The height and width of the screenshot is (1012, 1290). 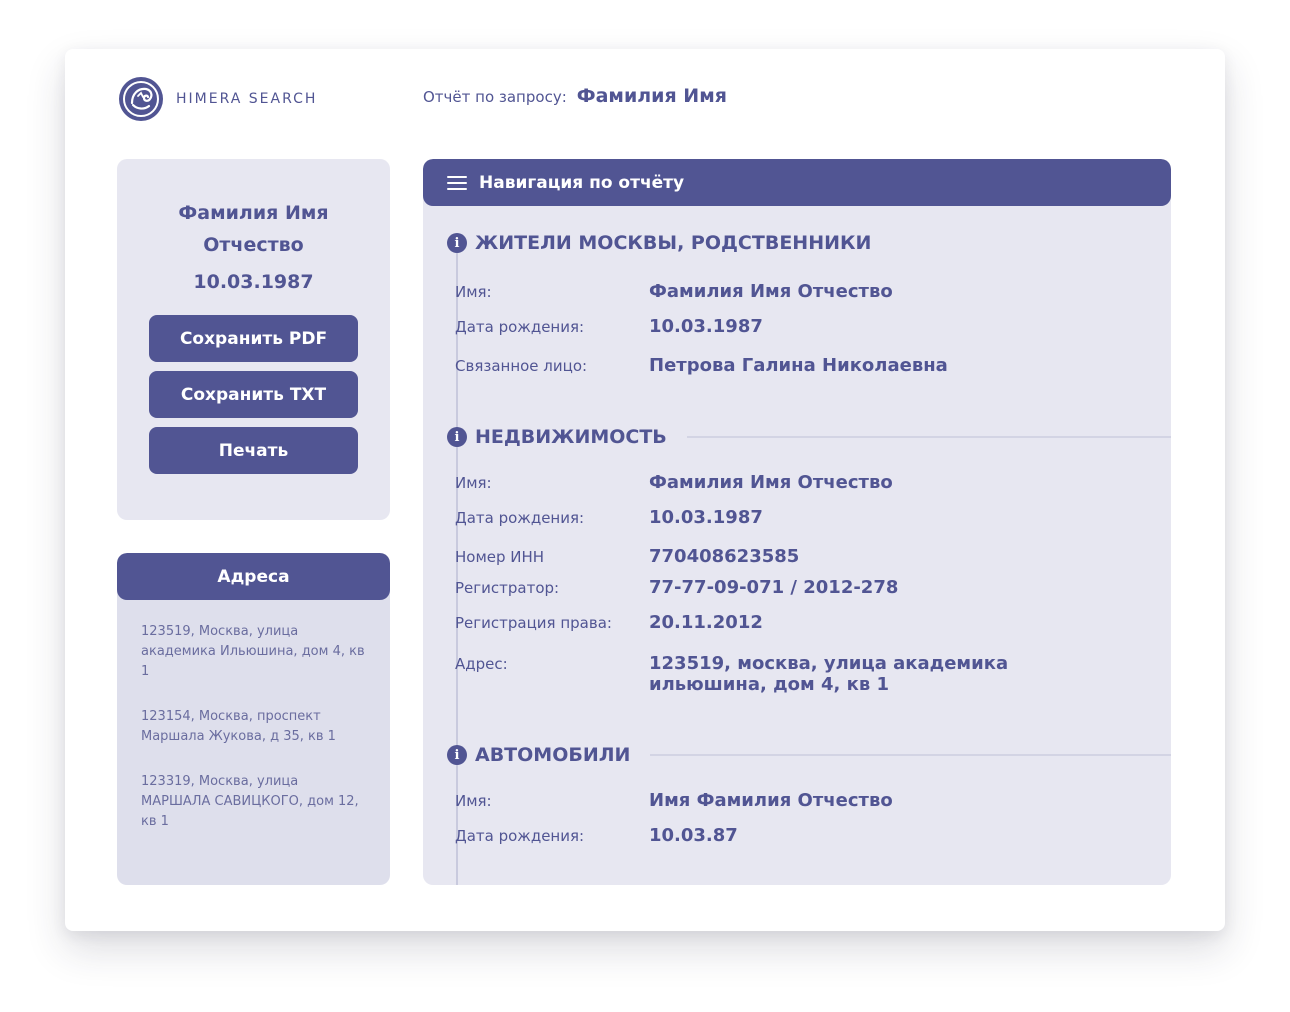 I want to click on section-residents: i ЖИТЕЛИ МОСКВЫ, РОДСТВЕННИКИ, so click(x=809, y=243).